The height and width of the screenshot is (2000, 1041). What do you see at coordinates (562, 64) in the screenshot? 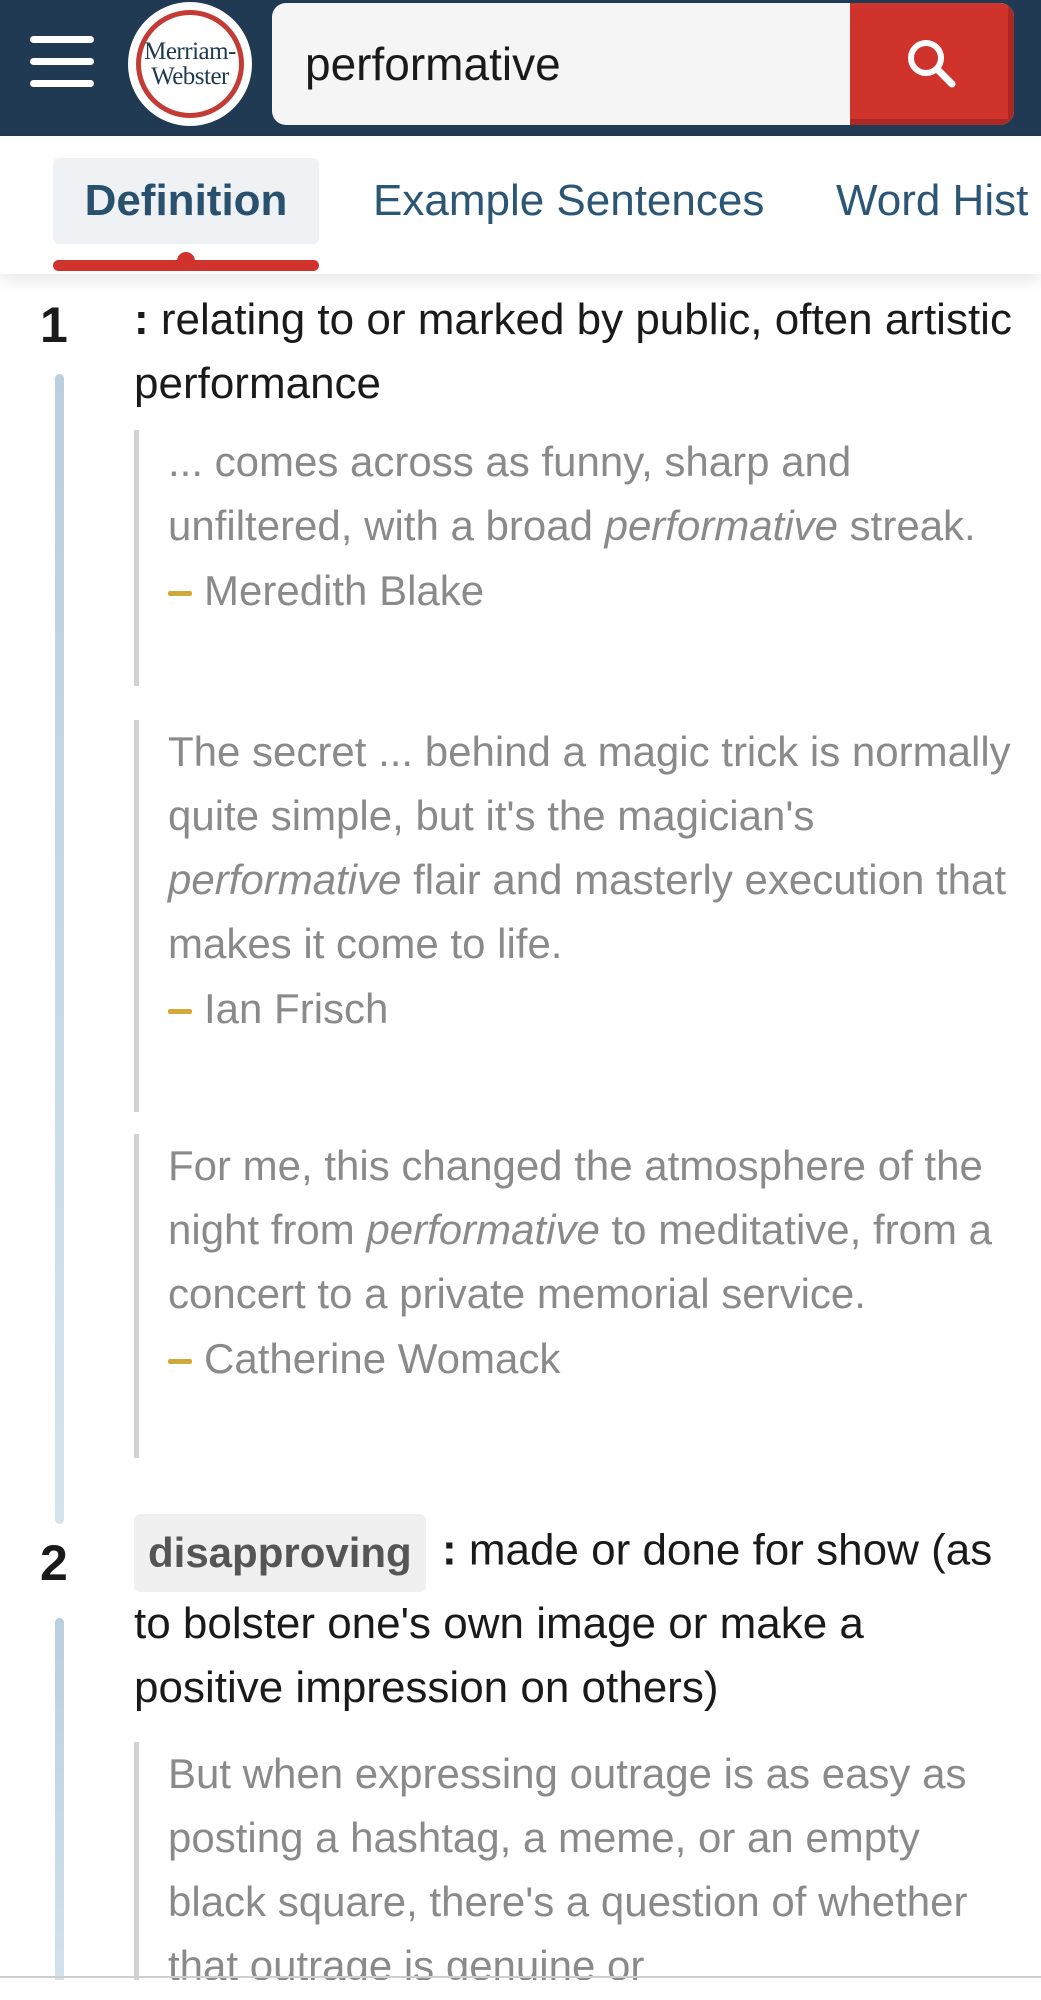
I see `search-input` at bounding box center [562, 64].